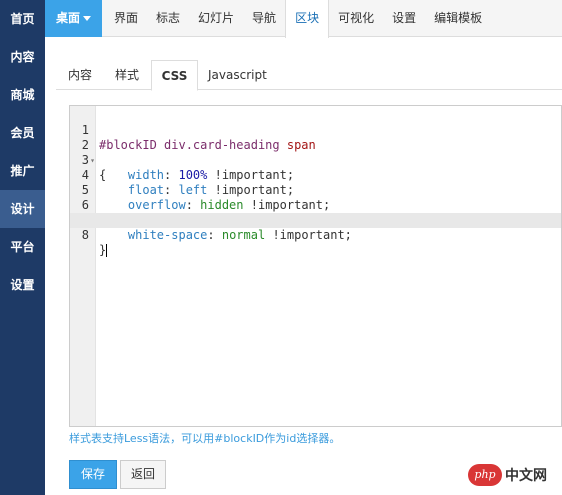 The height and width of the screenshot is (495, 562). I want to click on subtab-content: 内容, so click(80, 75).